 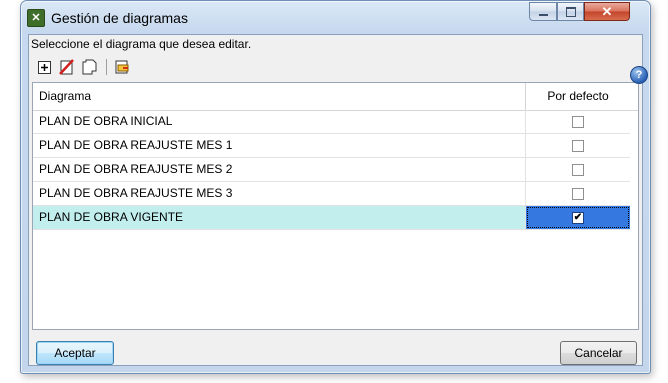 I want to click on toolbar, so click(x=85, y=67).